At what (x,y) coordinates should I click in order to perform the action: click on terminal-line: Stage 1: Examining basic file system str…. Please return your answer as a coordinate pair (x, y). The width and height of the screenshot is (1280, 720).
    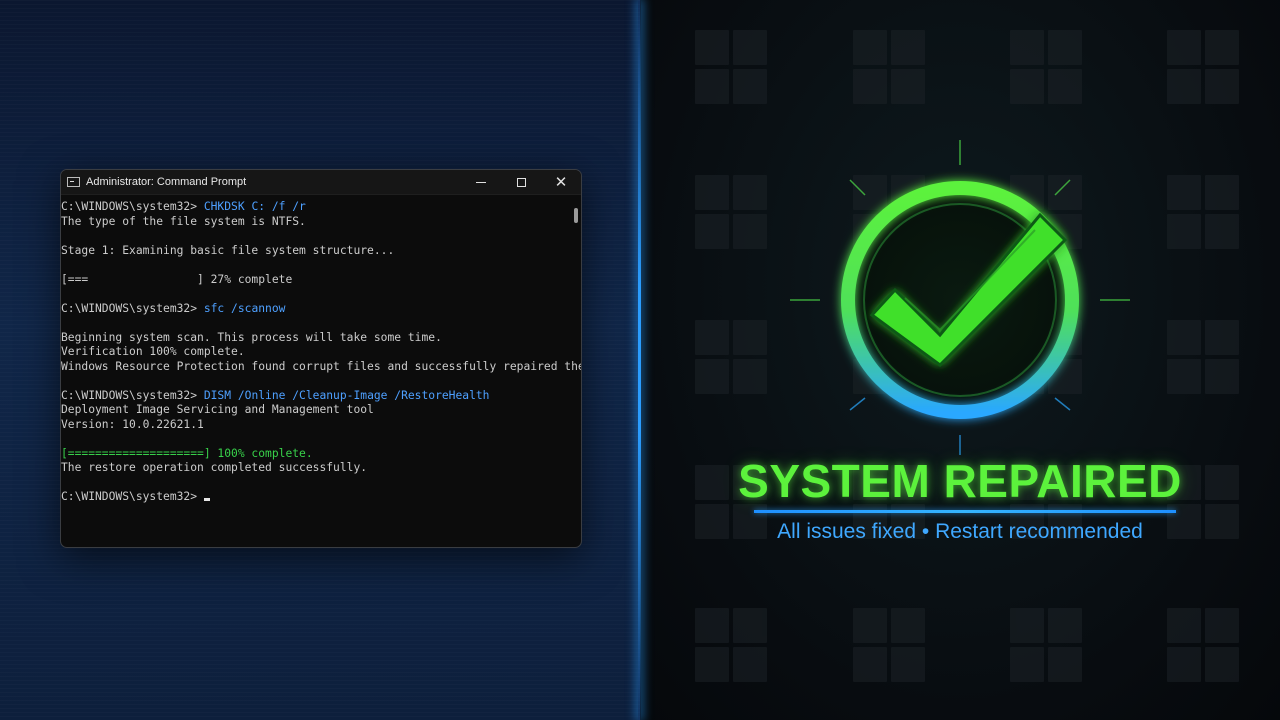
    Looking at the image, I should click on (315, 251).